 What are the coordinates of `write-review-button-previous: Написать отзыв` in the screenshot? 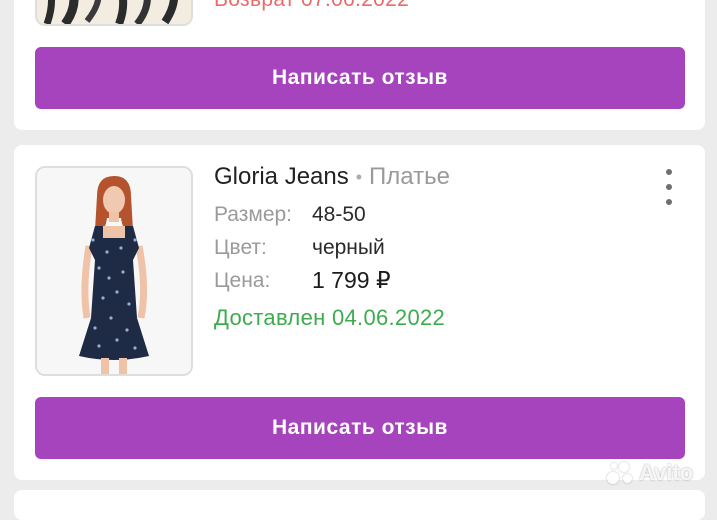 It's located at (360, 78).